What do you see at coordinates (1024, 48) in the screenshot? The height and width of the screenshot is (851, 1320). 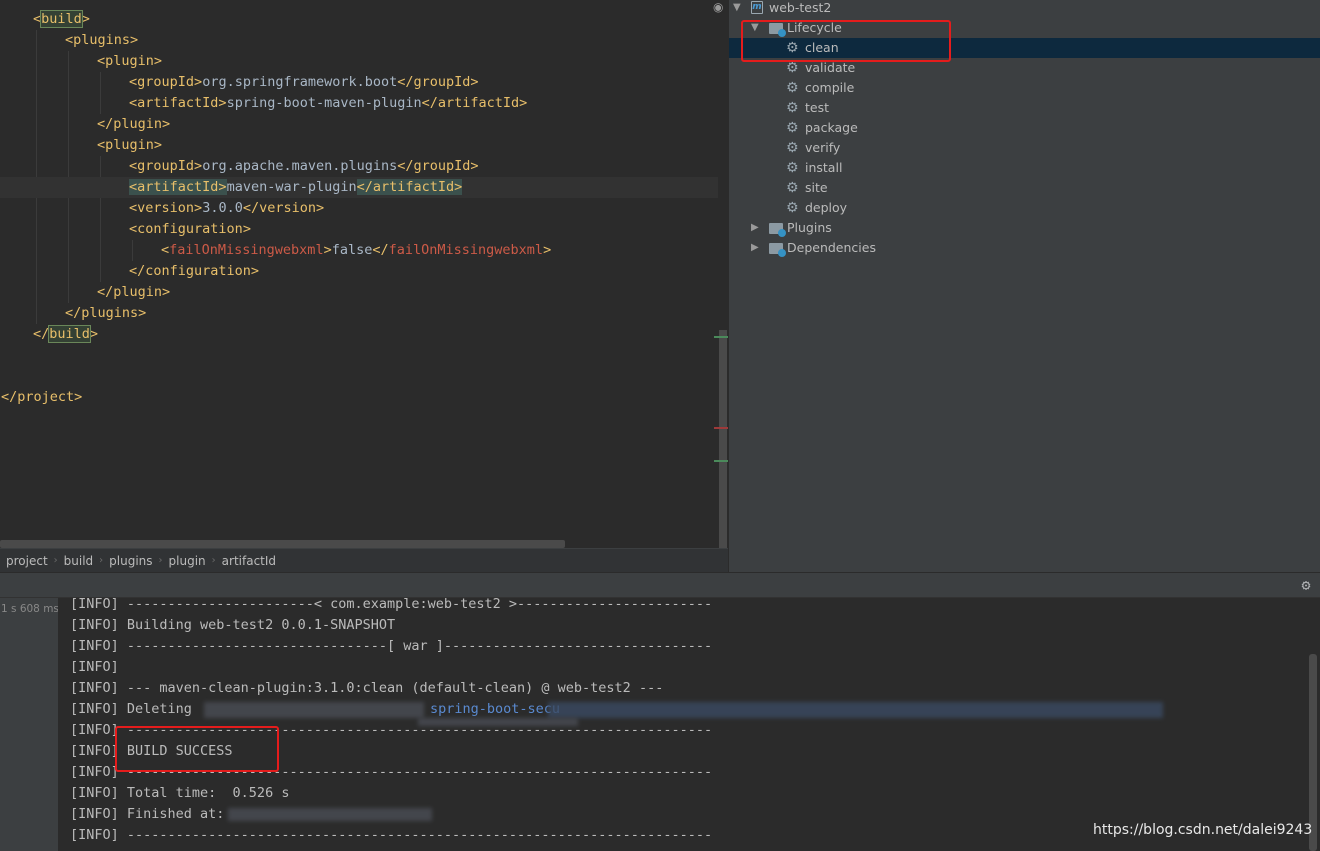 I see `tree-item-goal-clean: ⚙ clean` at bounding box center [1024, 48].